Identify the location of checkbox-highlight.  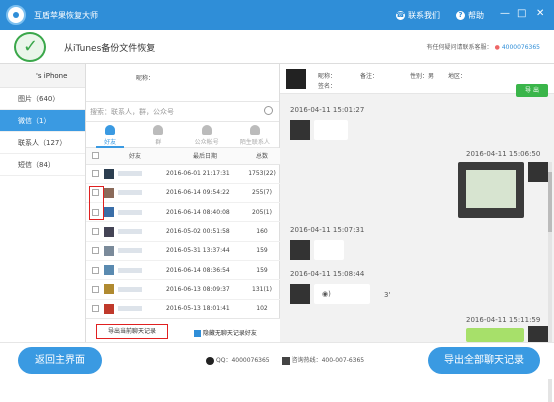
(96, 203).